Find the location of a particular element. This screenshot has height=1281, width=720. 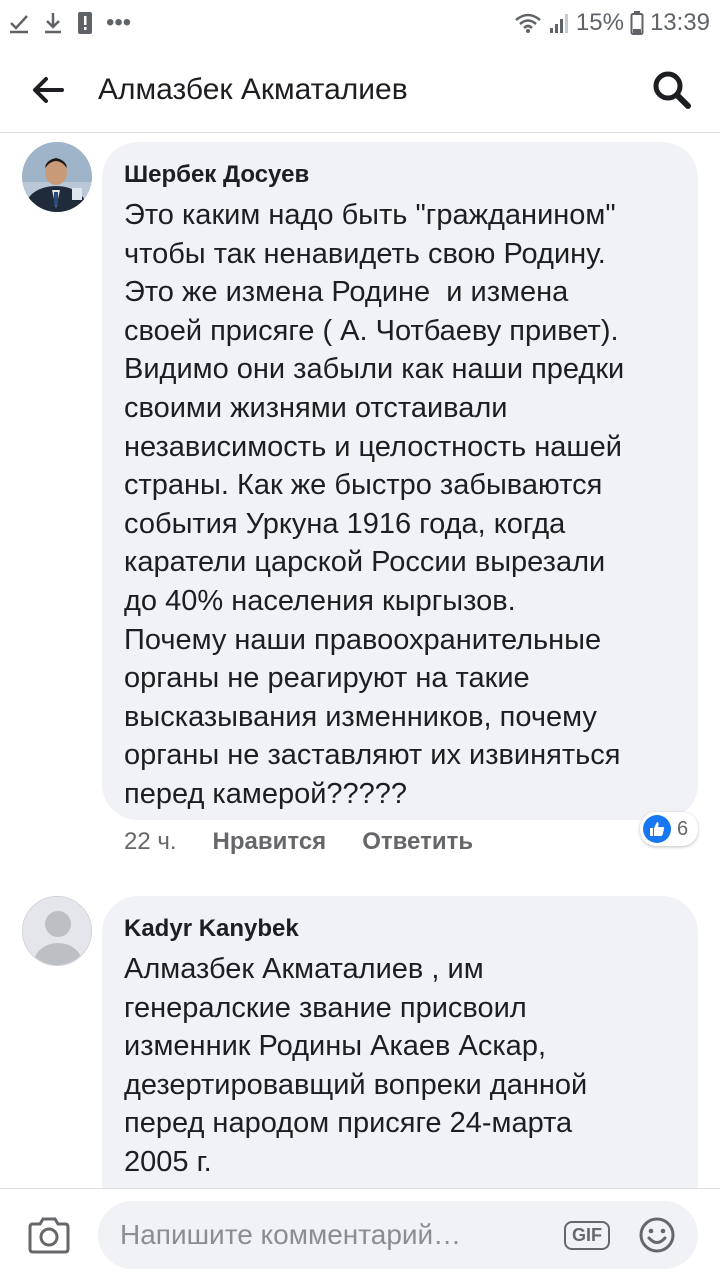

comment-author: Kadyr Kanybek is located at coordinates (401, 929).